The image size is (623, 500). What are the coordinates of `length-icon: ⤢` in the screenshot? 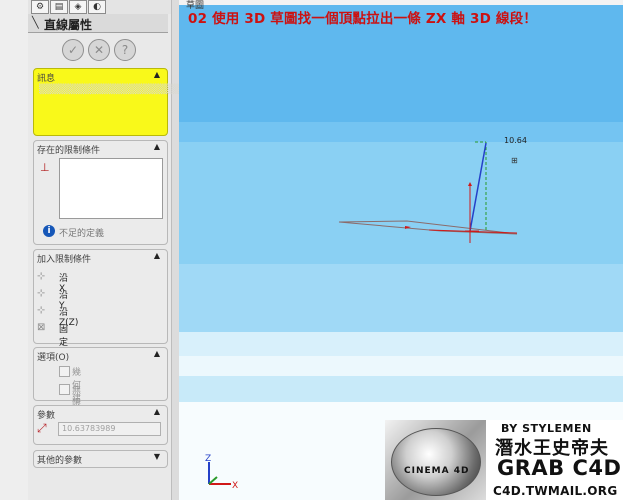 It's located at (42, 428).